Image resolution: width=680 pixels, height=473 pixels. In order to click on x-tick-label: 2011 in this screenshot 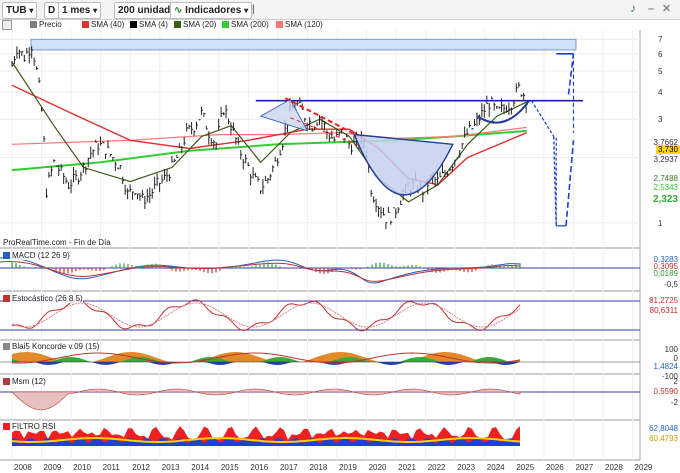, I will do `click(112, 467)`.